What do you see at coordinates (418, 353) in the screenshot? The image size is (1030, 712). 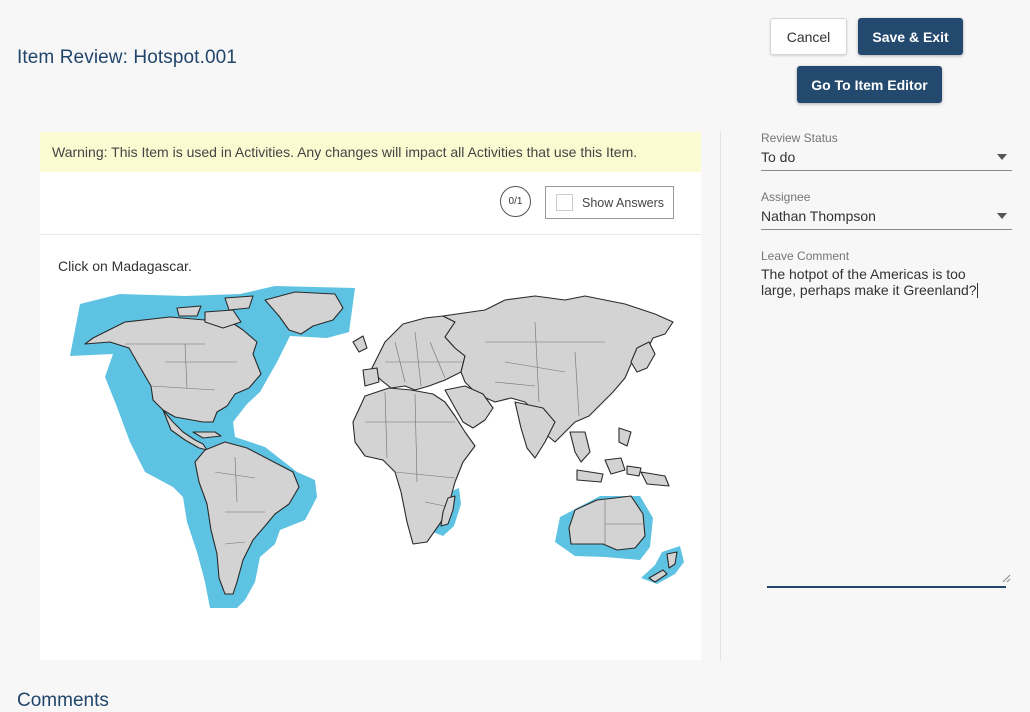 I see `europe-shape` at bounding box center [418, 353].